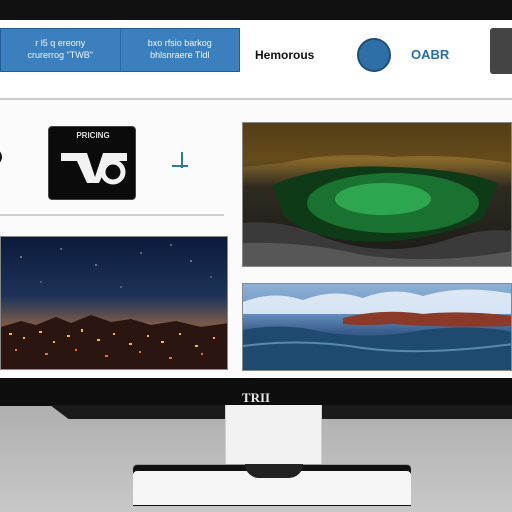 This screenshot has height=512, width=512. What do you see at coordinates (274, 471) in the screenshot?
I see `stand-joint` at bounding box center [274, 471].